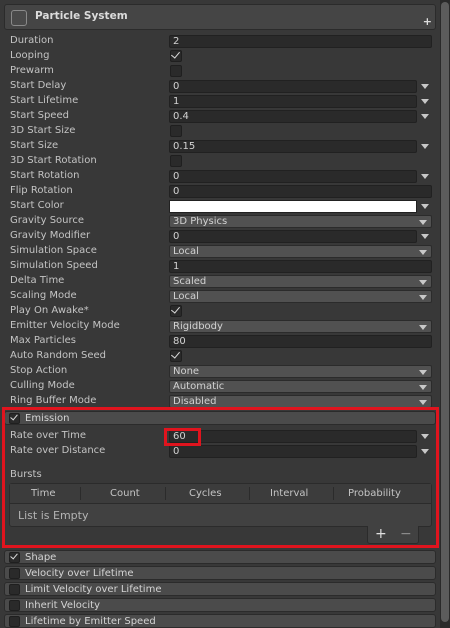  I want to click on flip-rotation-field: 0, so click(300, 191).